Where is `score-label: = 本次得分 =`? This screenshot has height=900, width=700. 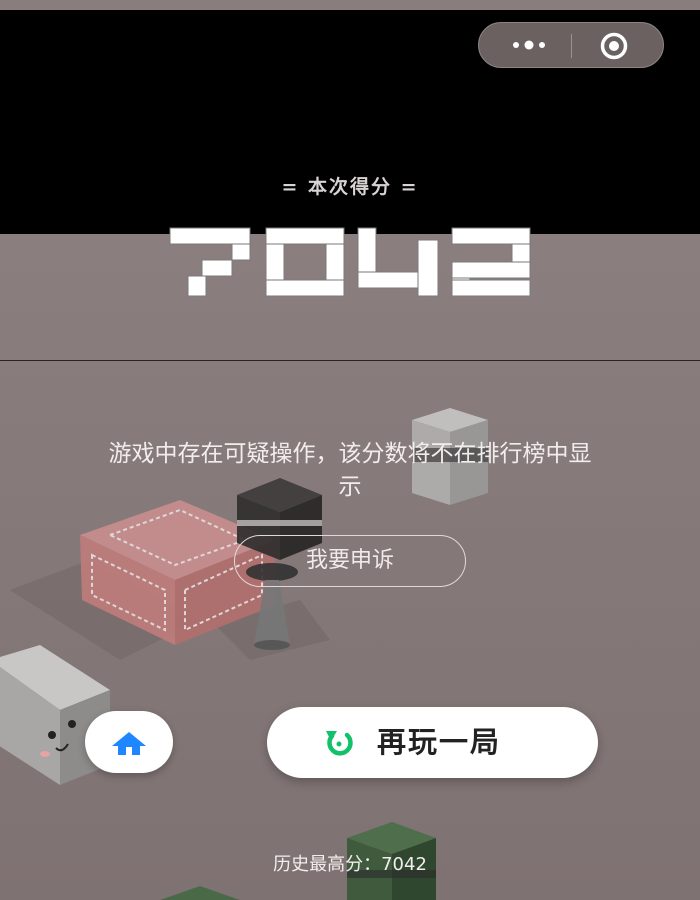 score-label: = 本次得分 = is located at coordinates (350, 187).